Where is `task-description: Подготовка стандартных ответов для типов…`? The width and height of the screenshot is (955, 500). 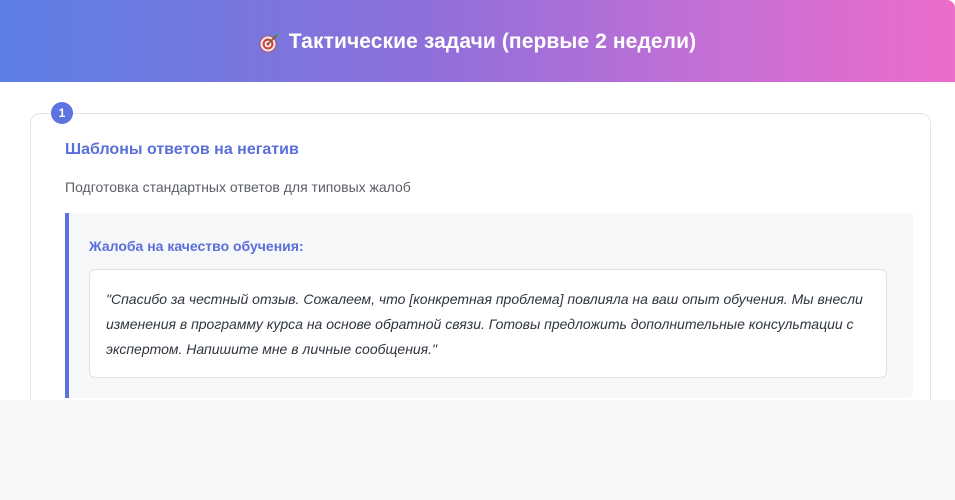
task-description: Подготовка стандартных ответов для типов… is located at coordinates (238, 187).